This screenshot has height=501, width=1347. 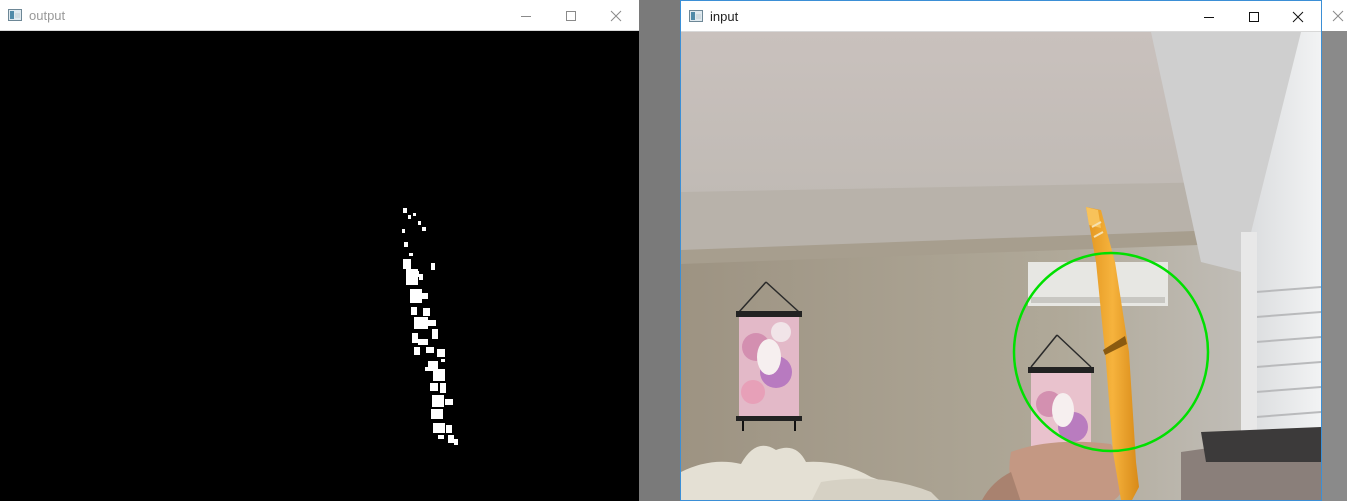 I want to click on input-window-title: input, so click(x=724, y=16).